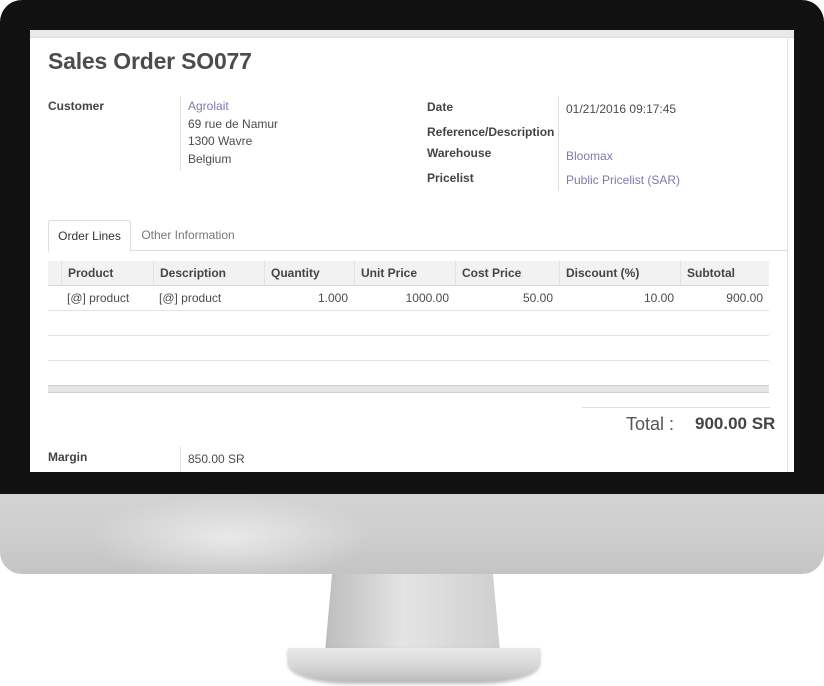 This screenshot has height=686, width=824. I want to click on column-header-description: Description, so click(208, 273).